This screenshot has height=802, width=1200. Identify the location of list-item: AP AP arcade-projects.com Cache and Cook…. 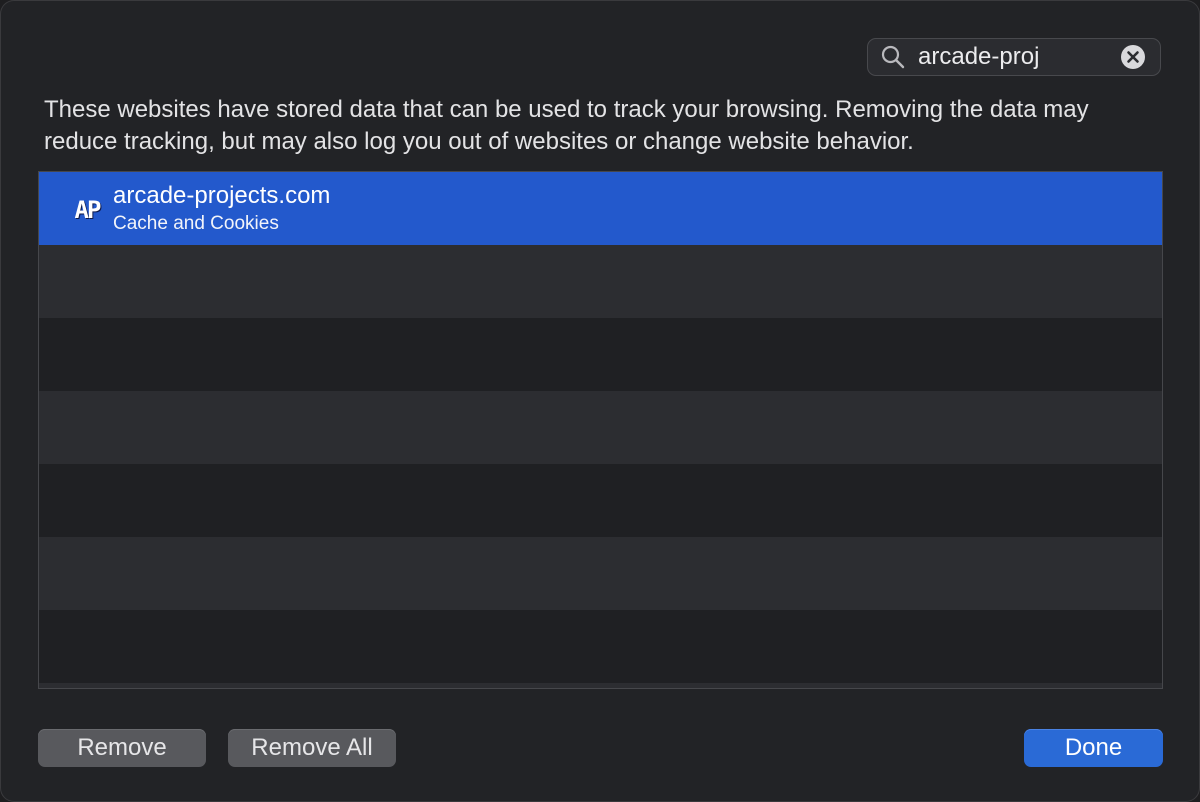
(600, 208).